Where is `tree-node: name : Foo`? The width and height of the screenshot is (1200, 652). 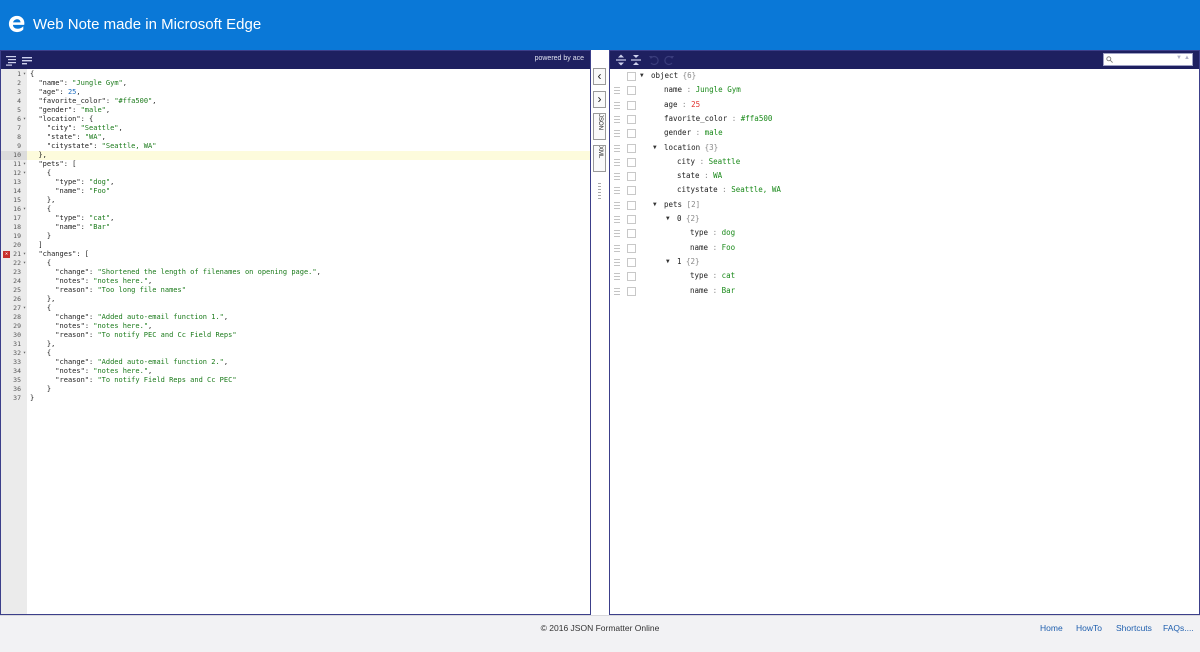
tree-node: name : Foo is located at coordinates (904, 248).